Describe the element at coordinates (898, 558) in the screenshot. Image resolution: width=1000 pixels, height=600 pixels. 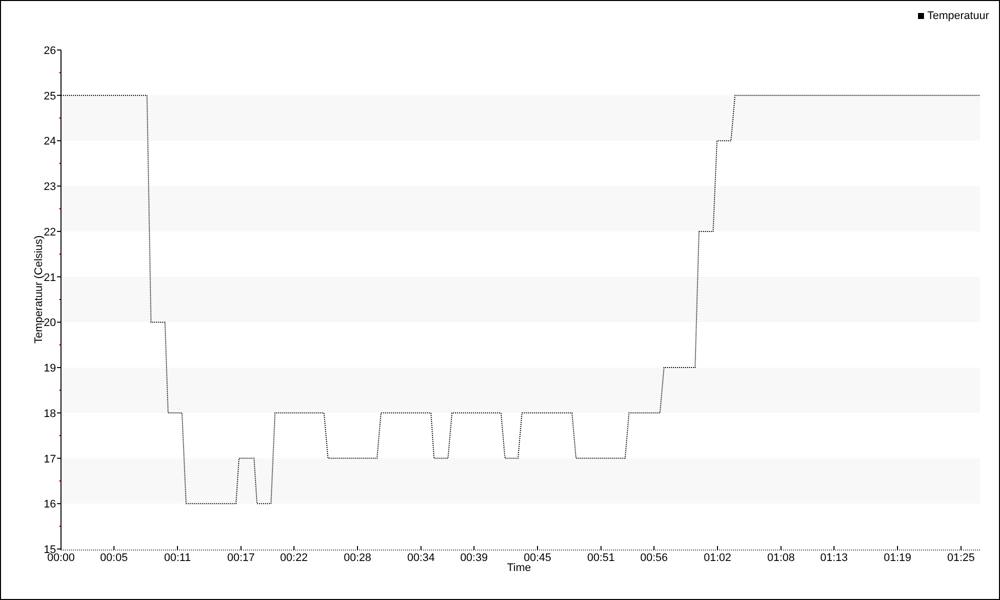
I see `x-tick-label: 01:19` at that location.